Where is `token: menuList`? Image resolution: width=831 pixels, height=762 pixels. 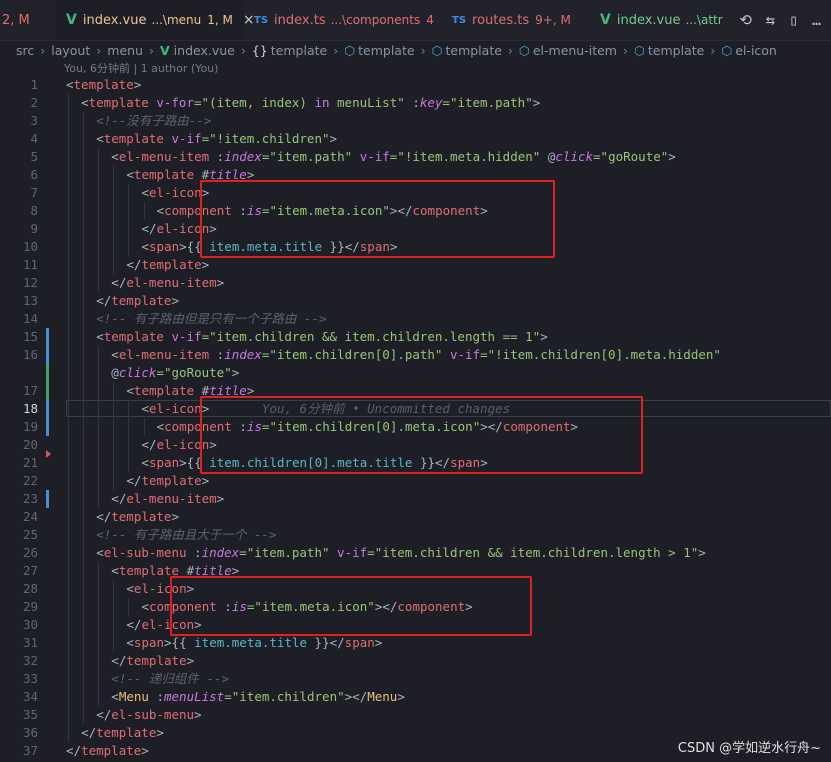 token: menuList is located at coordinates (367, 102).